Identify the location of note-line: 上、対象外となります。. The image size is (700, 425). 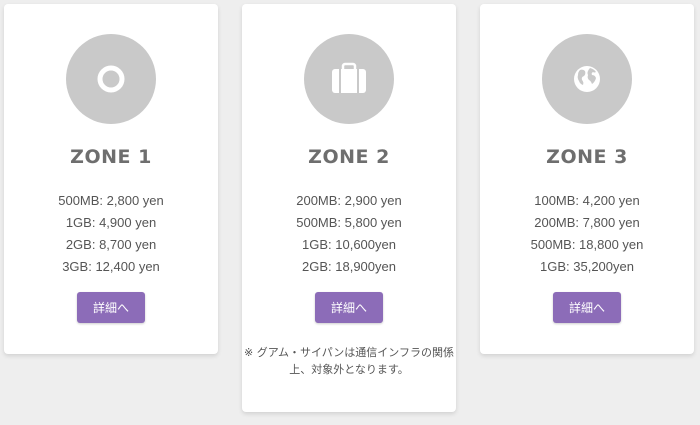
(349, 369).